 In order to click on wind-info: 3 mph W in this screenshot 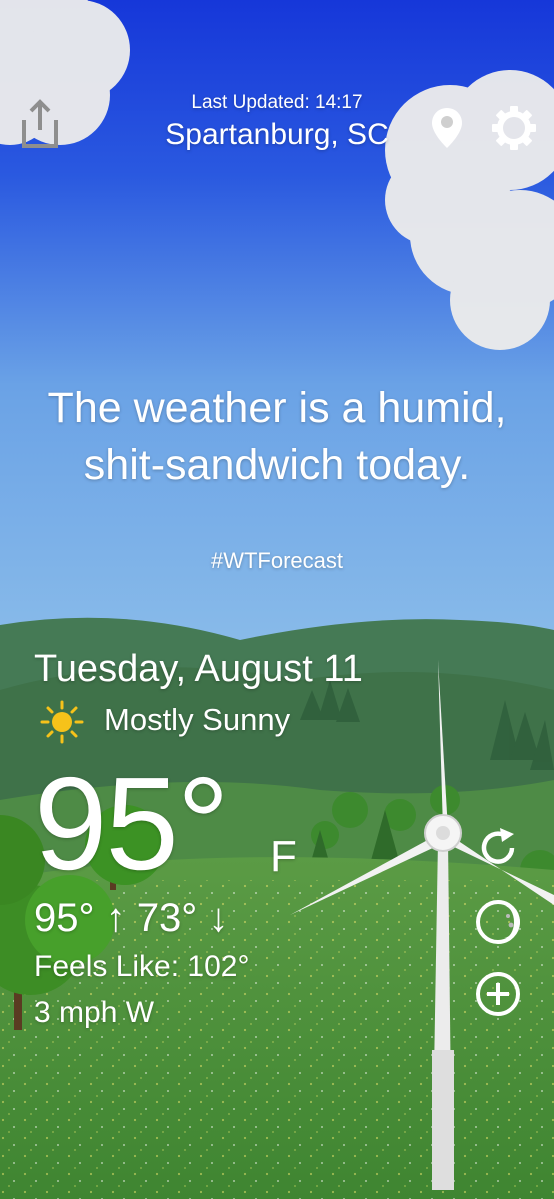, I will do `click(94, 1012)`.